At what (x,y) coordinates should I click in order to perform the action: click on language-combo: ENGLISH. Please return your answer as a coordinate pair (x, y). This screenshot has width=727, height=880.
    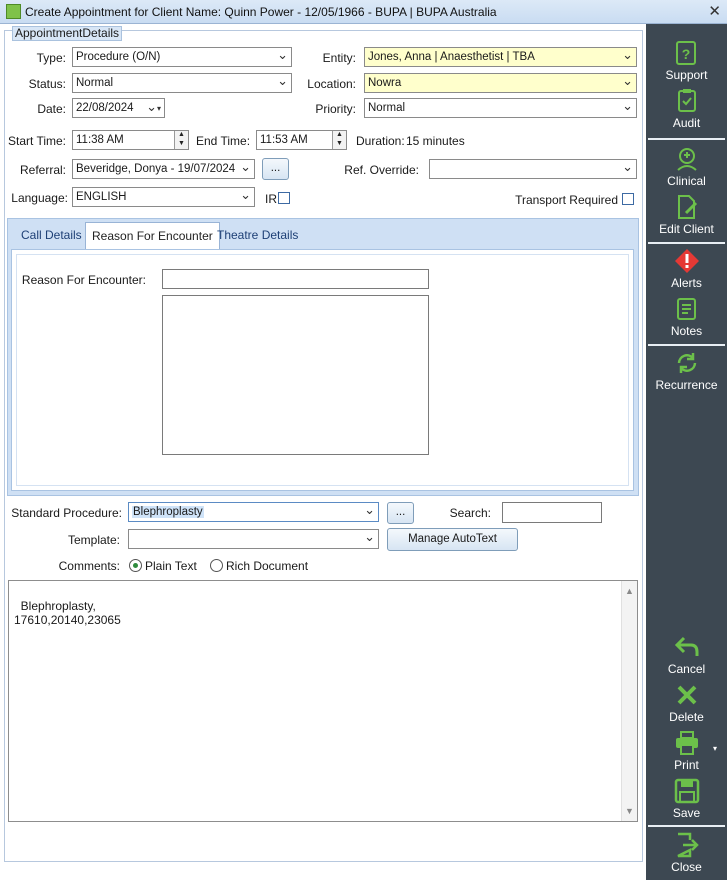
    Looking at the image, I should click on (163, 197).